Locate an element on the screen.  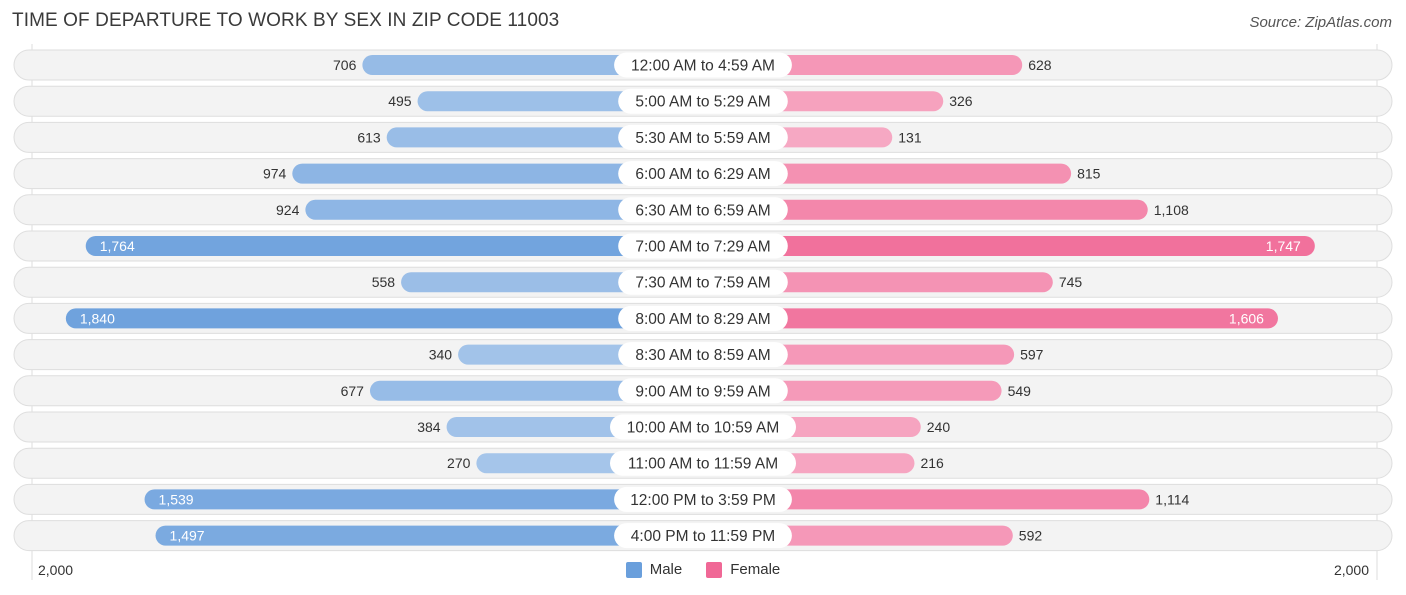
row-4: 6:30 AM to 6:59 AM 924 1,108 is located at coordinates (703, 210).